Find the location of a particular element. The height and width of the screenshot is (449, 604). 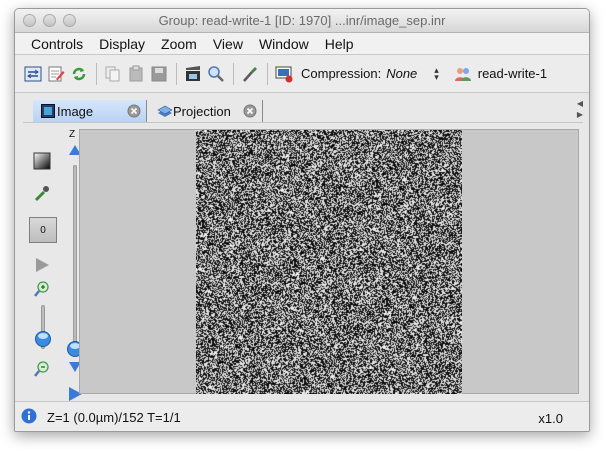

gradient-icon is located at coordinates (42, 161).